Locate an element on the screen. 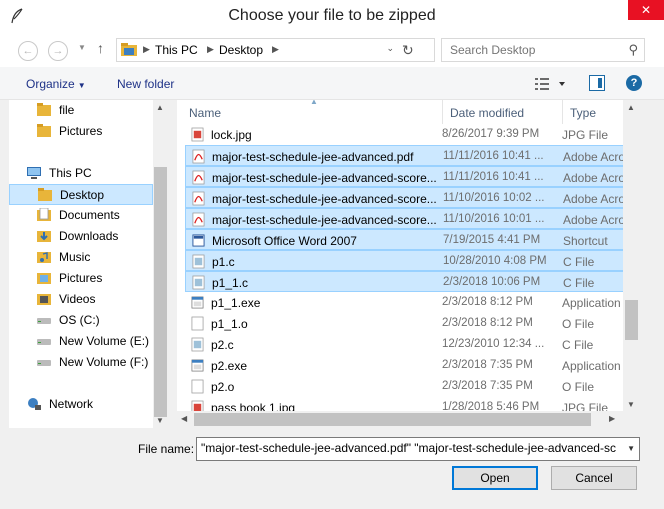  up-button: ↑ is located at coordinates (100, 48).